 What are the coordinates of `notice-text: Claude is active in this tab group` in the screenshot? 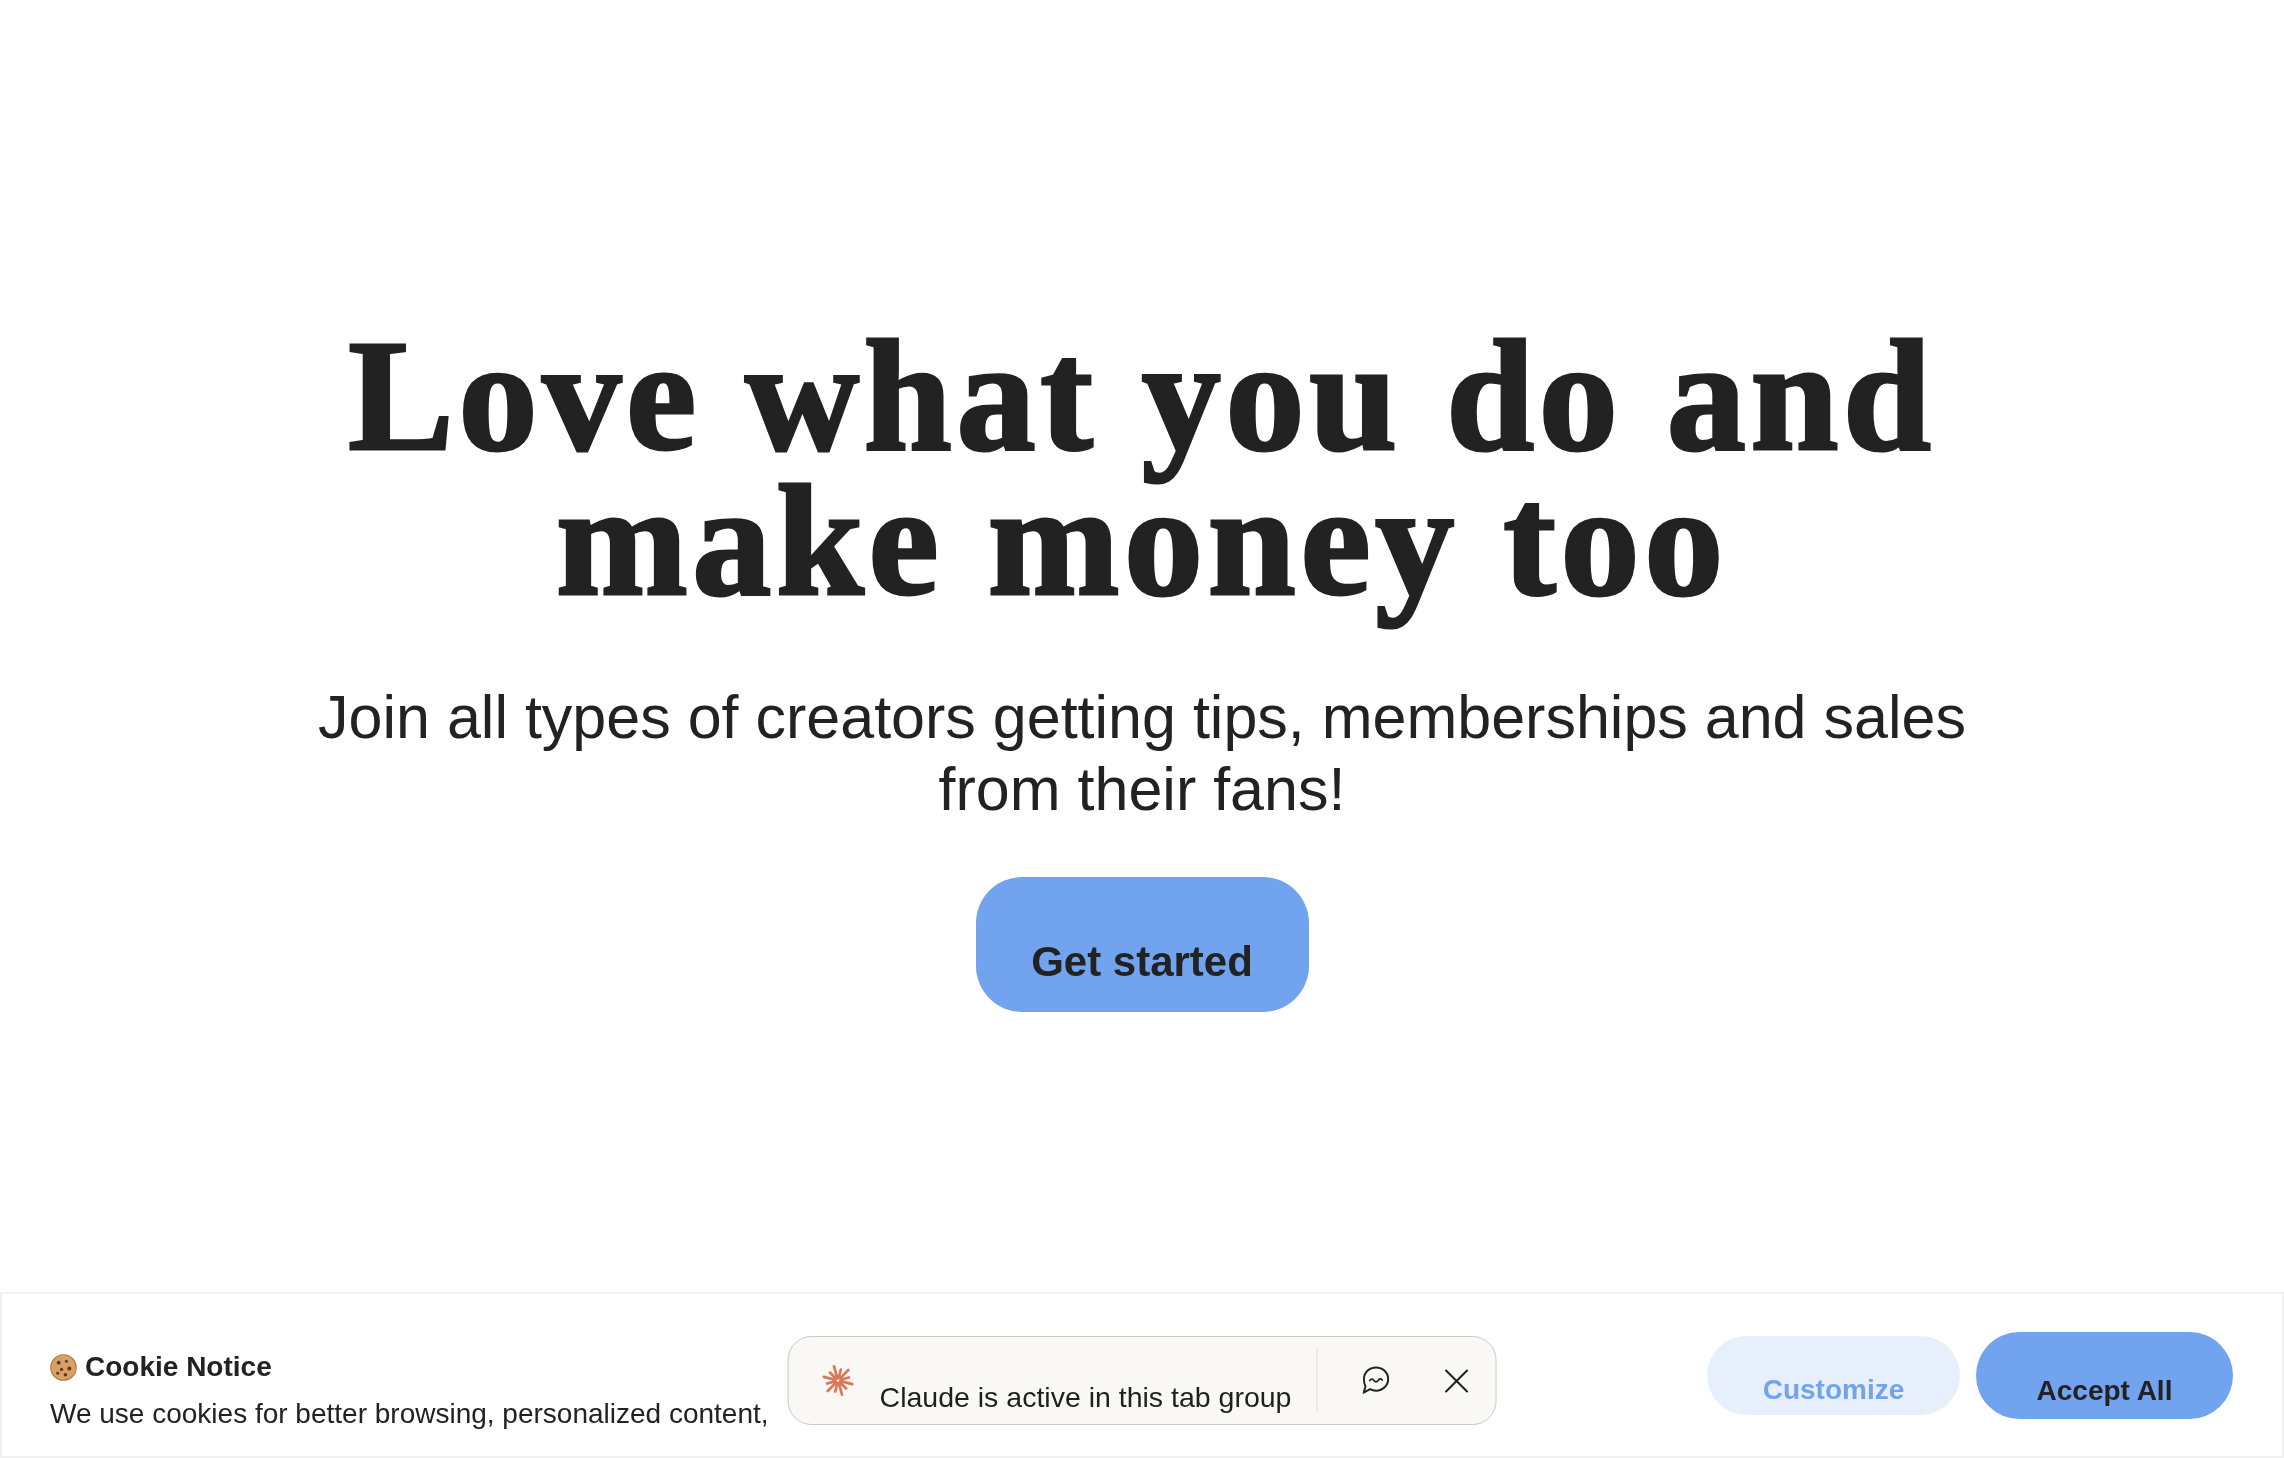 It's located at (1085, 1397).